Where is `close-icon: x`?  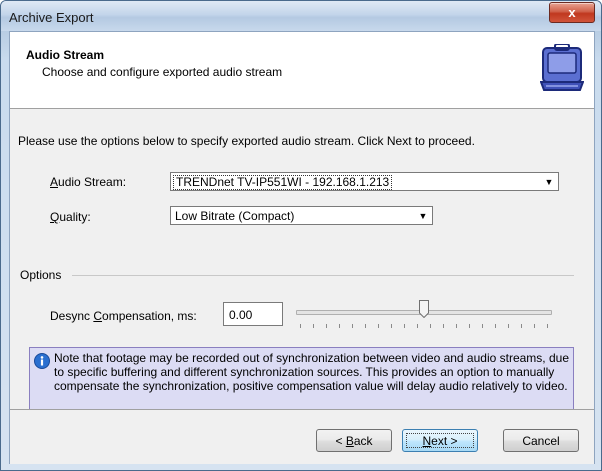 close-icon: x is located at coordinates (572, 12).